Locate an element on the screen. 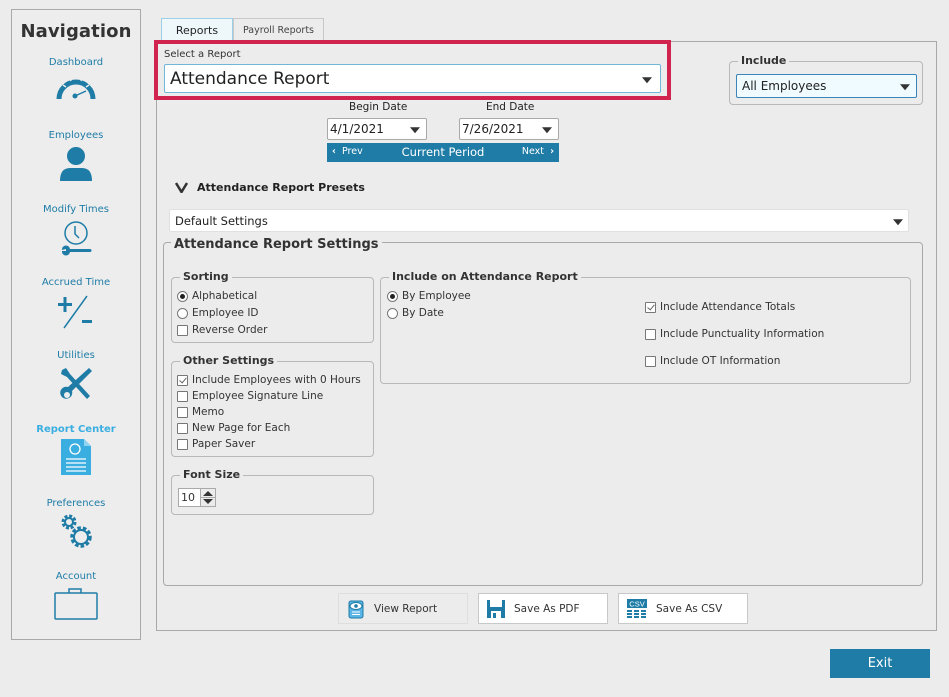 The image size is (949, 697). csv-file-icon: CSV is located at coordinates (637, 608).